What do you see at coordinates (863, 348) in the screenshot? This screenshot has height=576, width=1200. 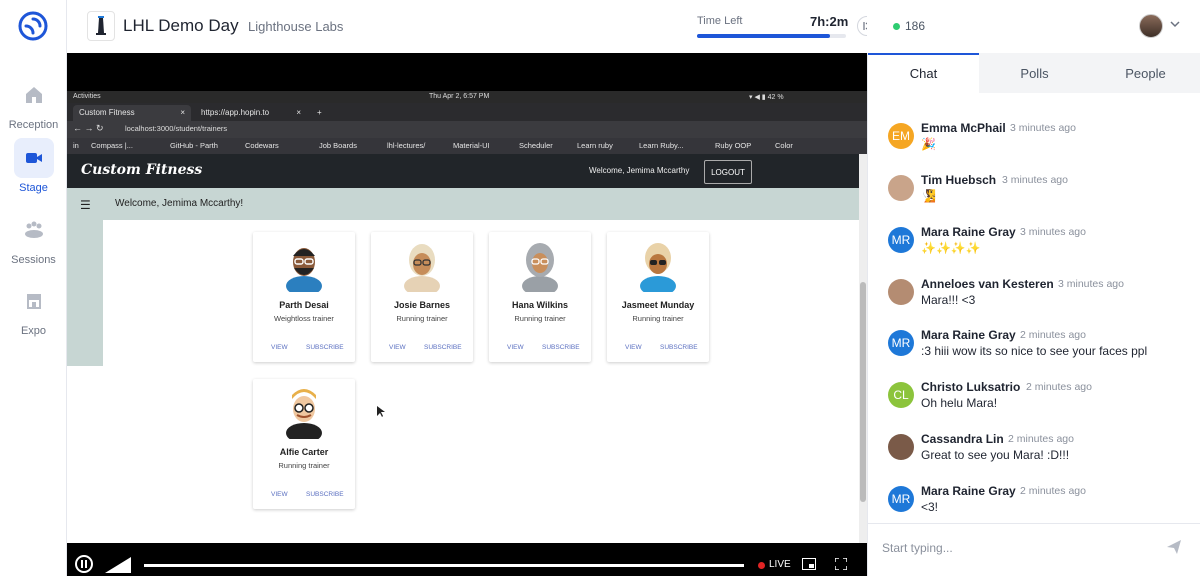 I see `site-scrollbar` at bounding box center [863, 348].